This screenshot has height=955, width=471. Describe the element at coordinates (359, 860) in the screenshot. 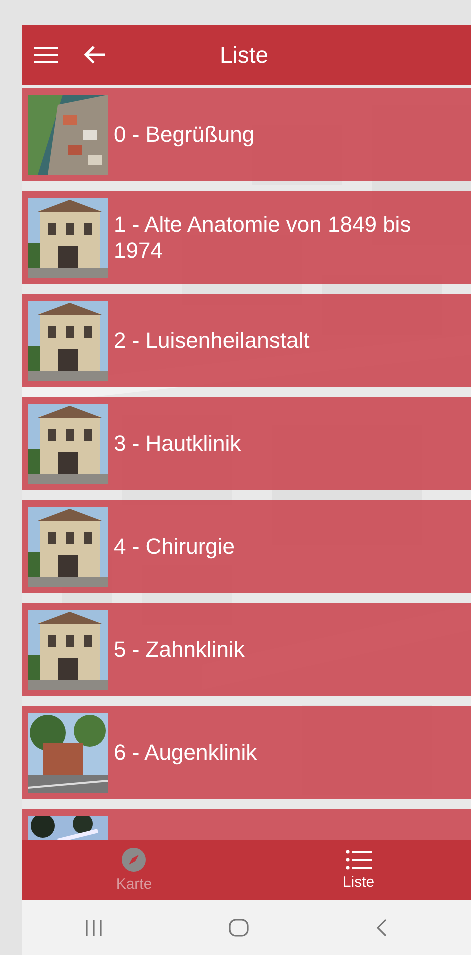

I see `list-icon` at that location.